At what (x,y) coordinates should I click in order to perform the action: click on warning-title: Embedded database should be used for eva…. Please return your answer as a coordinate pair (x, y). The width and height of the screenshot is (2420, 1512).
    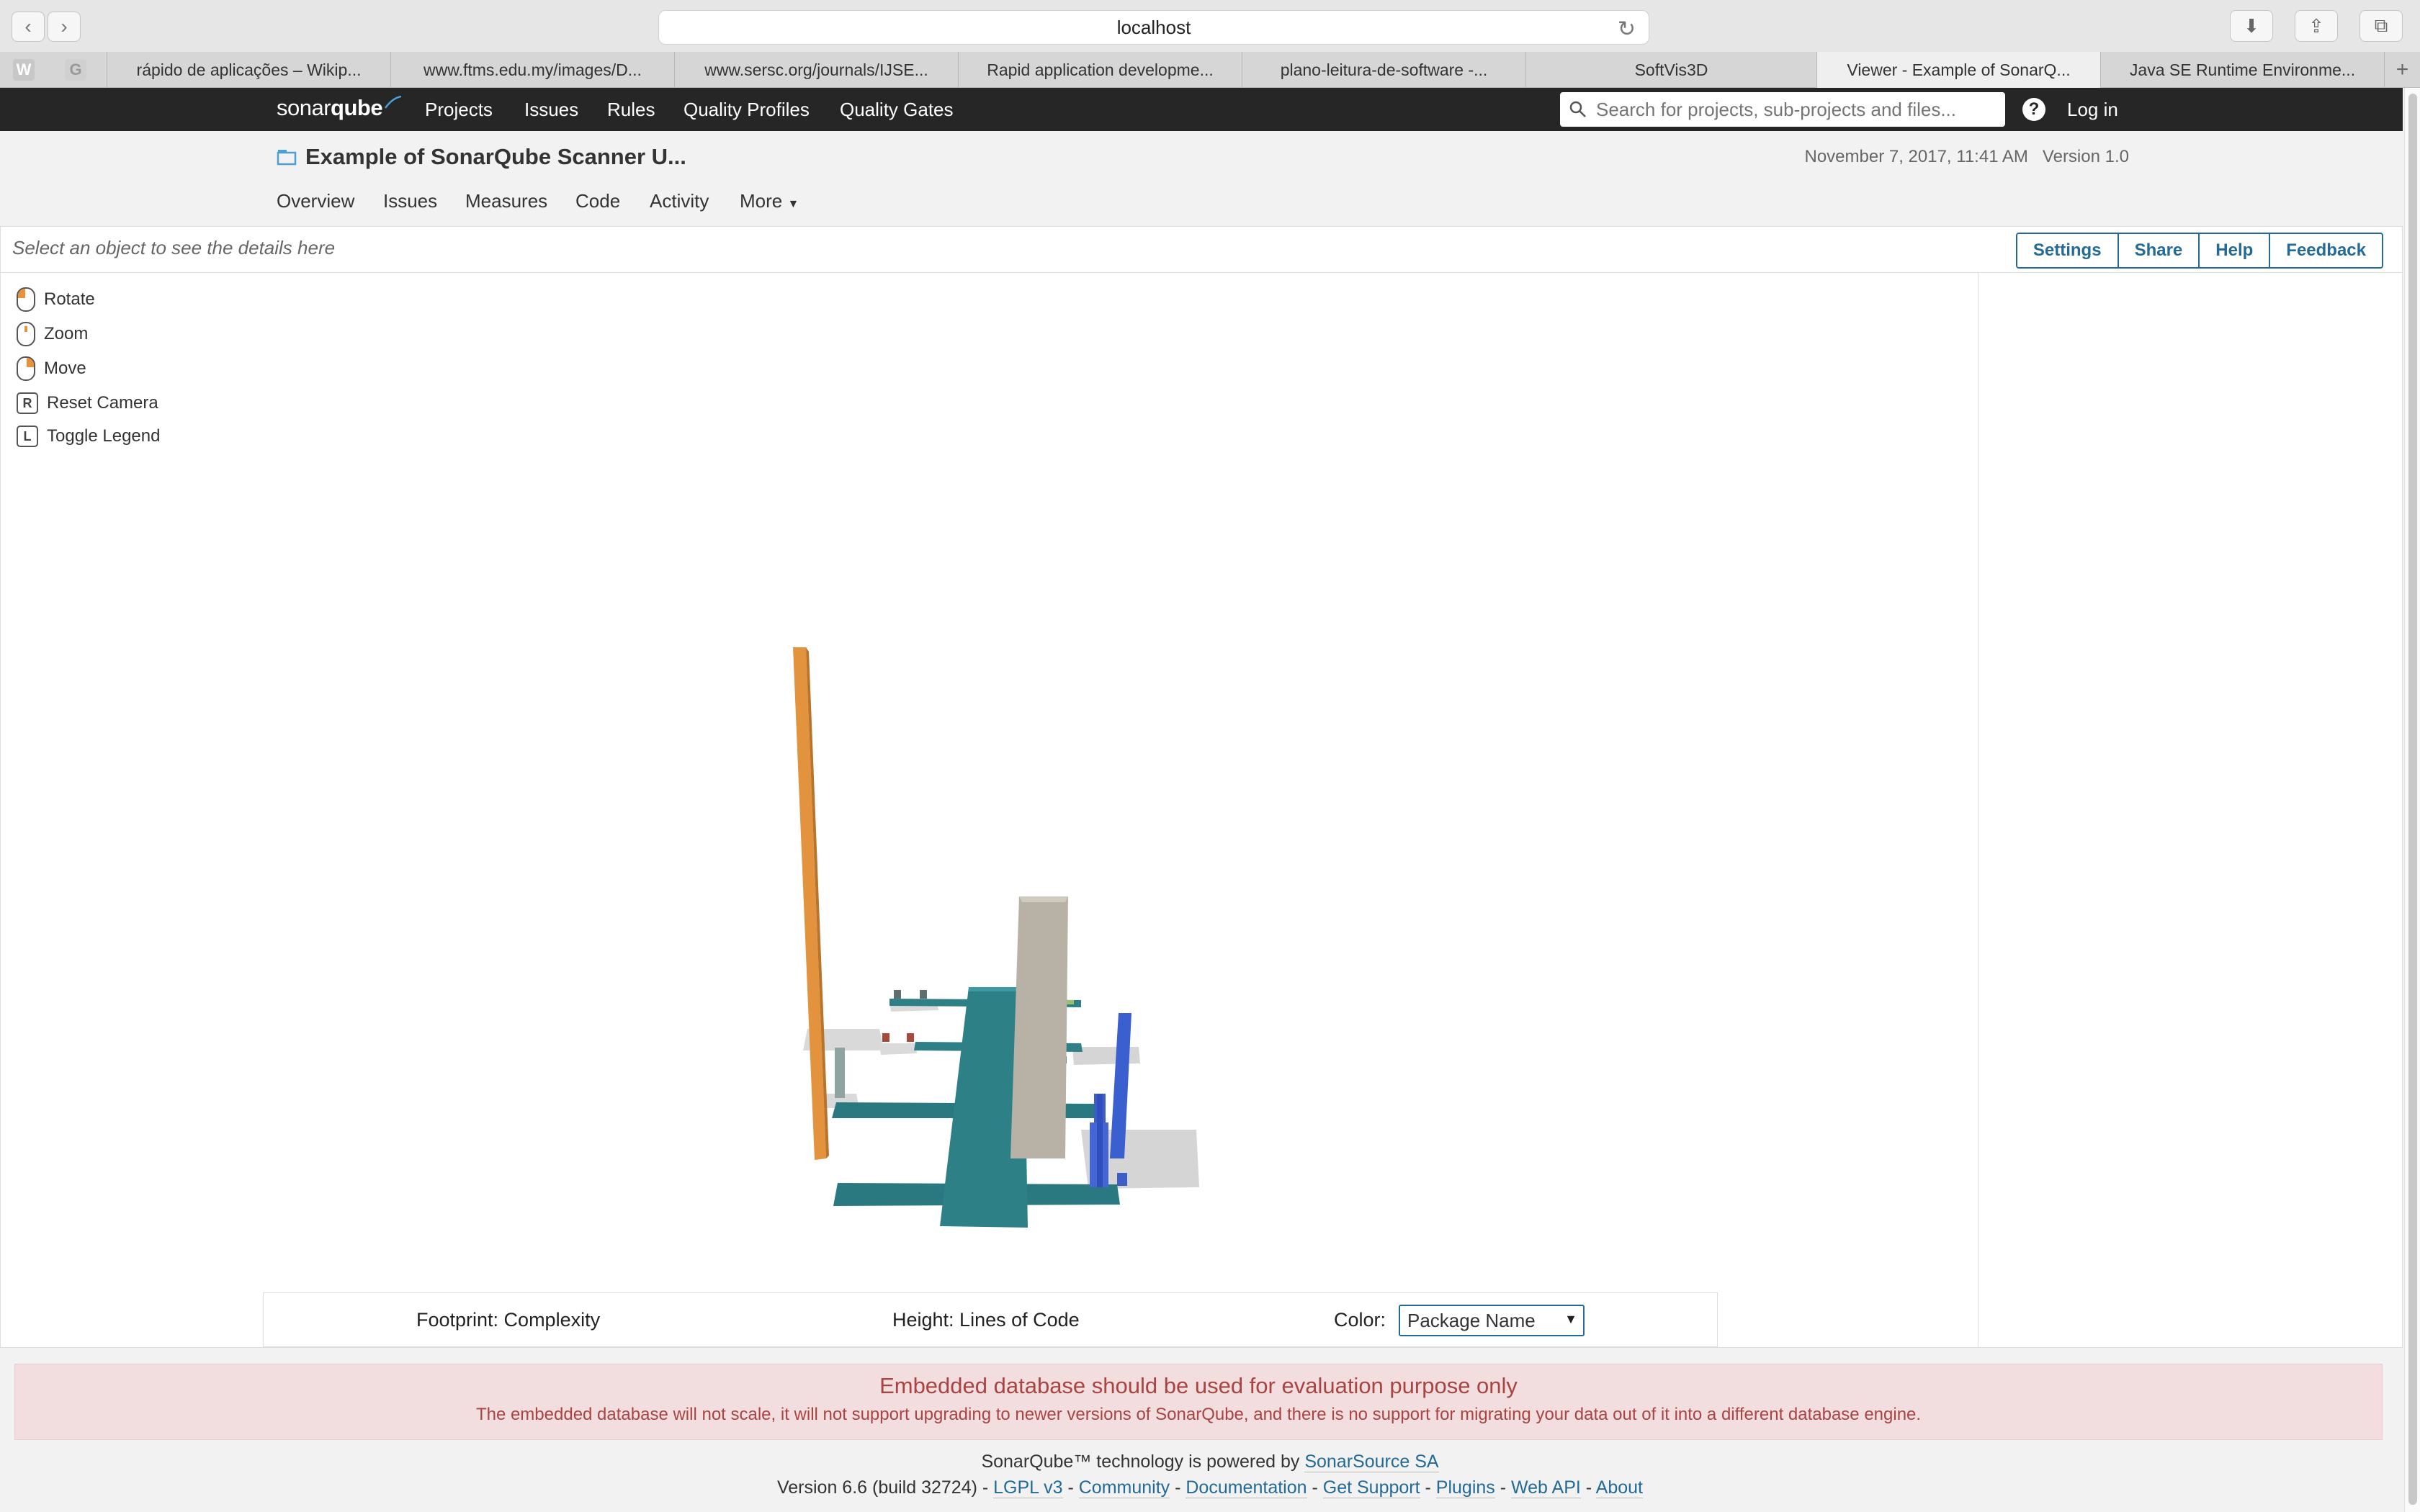
    Looking at the image, I should click on (1198, 1385).